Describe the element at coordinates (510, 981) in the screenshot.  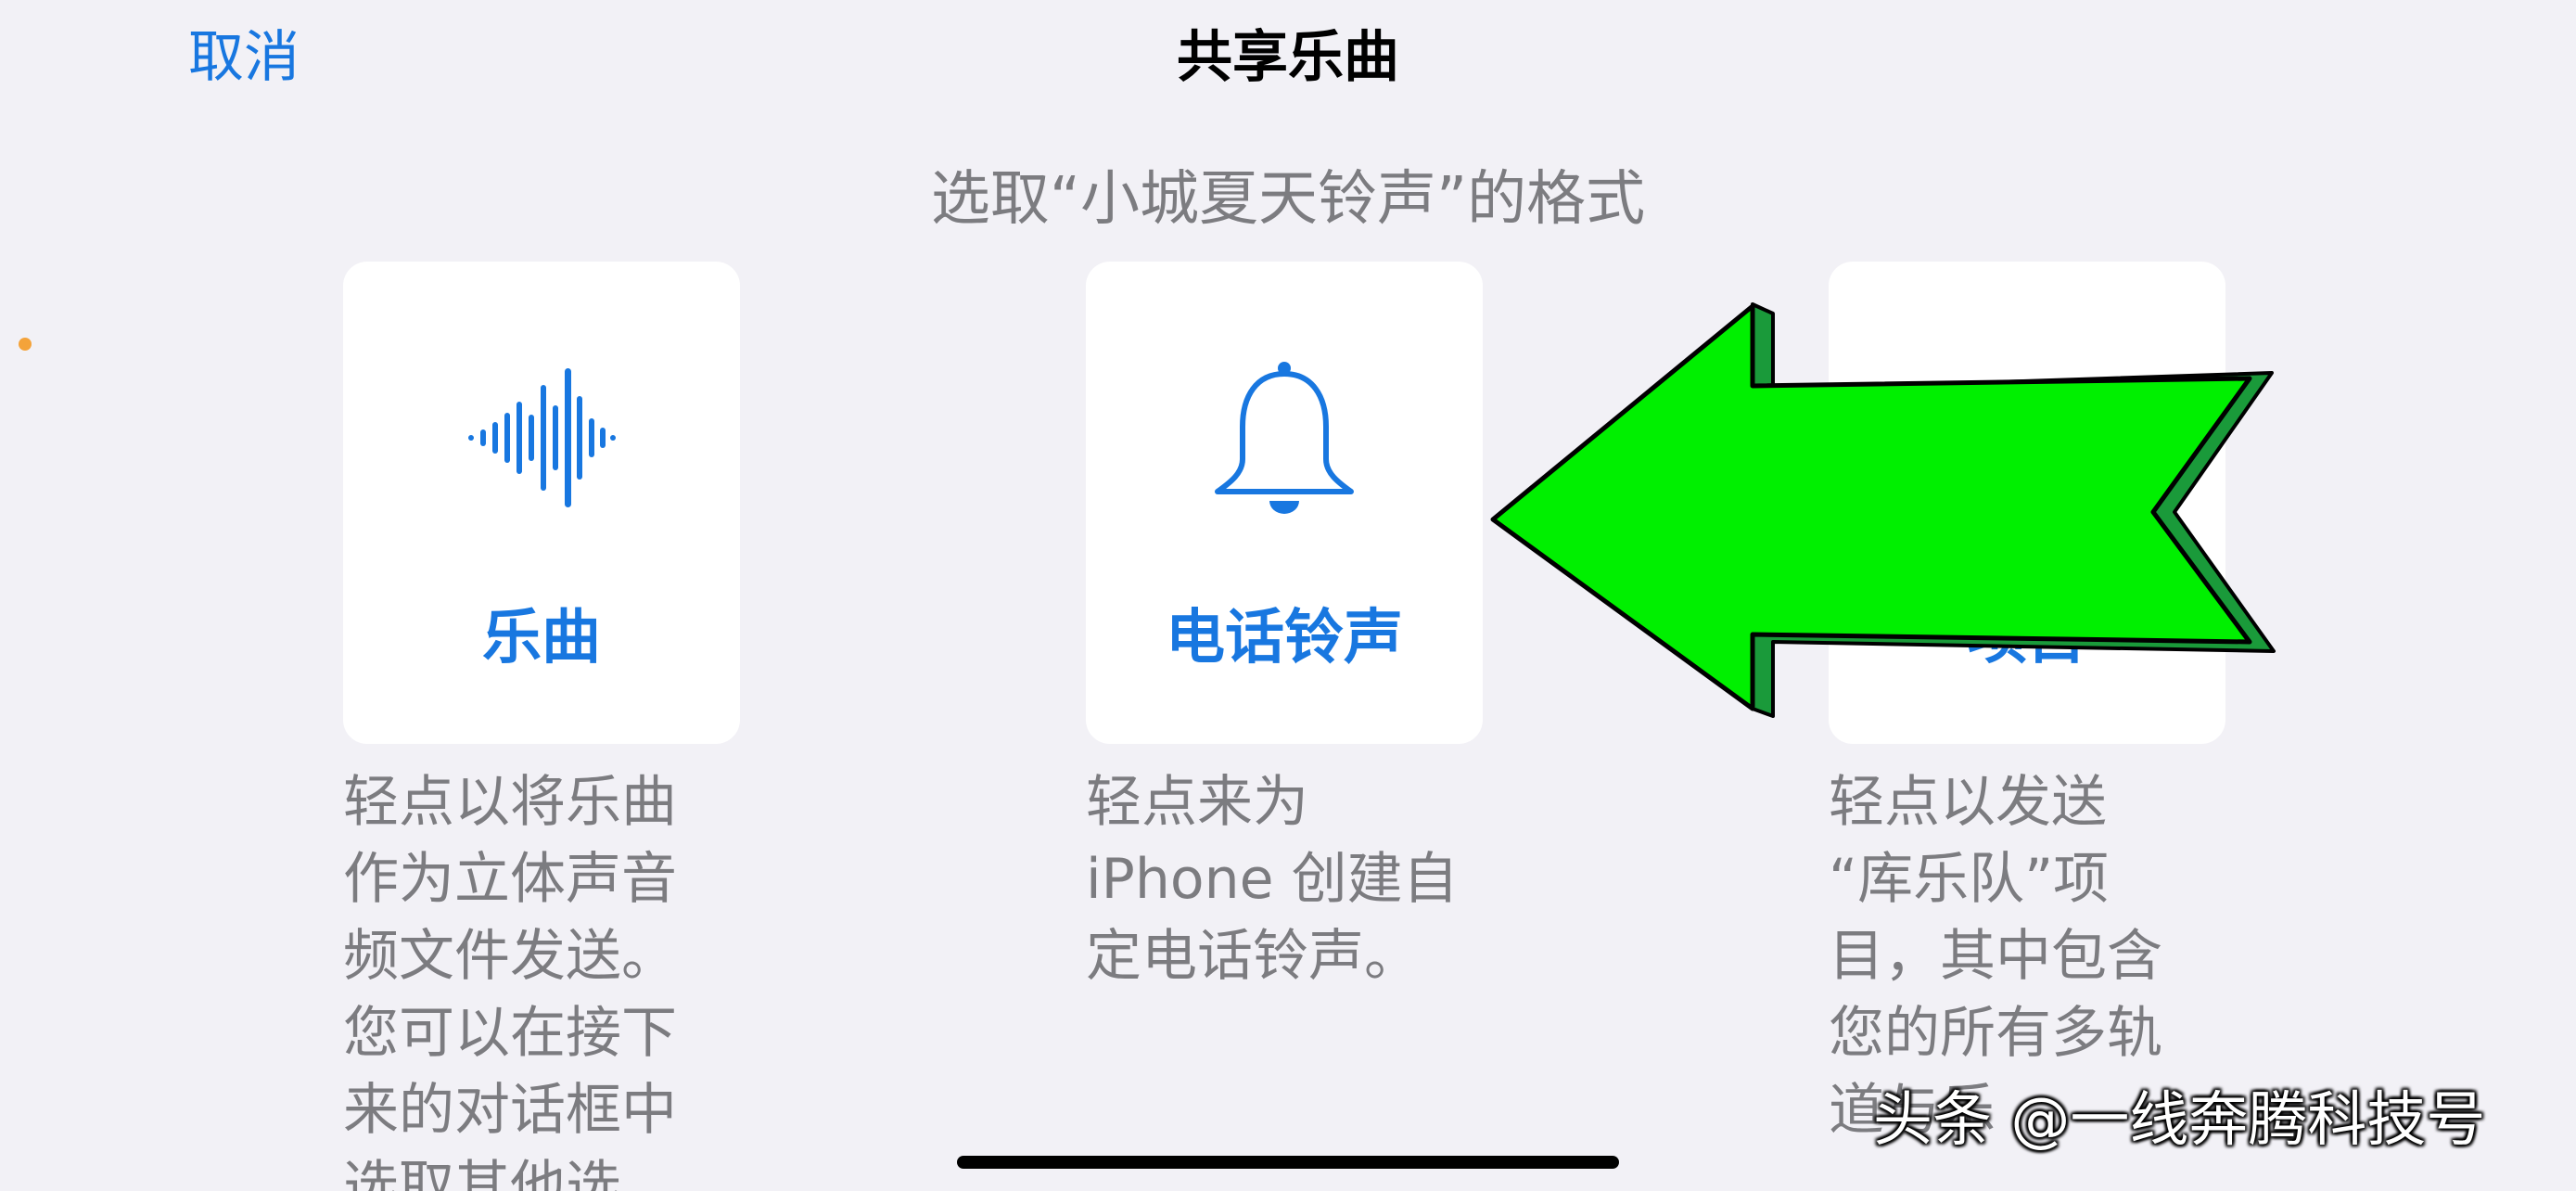
I see `song-format-description: 轻点以将乐曲 作为立体声音 频文件发送。 您可以在接下 来的对话框中 选取其他选` at that location.